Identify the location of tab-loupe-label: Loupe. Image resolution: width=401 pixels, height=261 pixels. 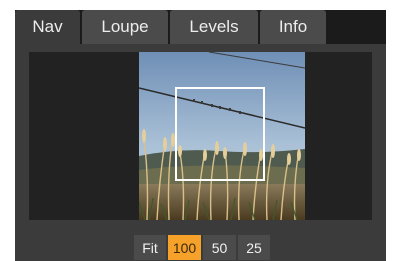
(125, 26).